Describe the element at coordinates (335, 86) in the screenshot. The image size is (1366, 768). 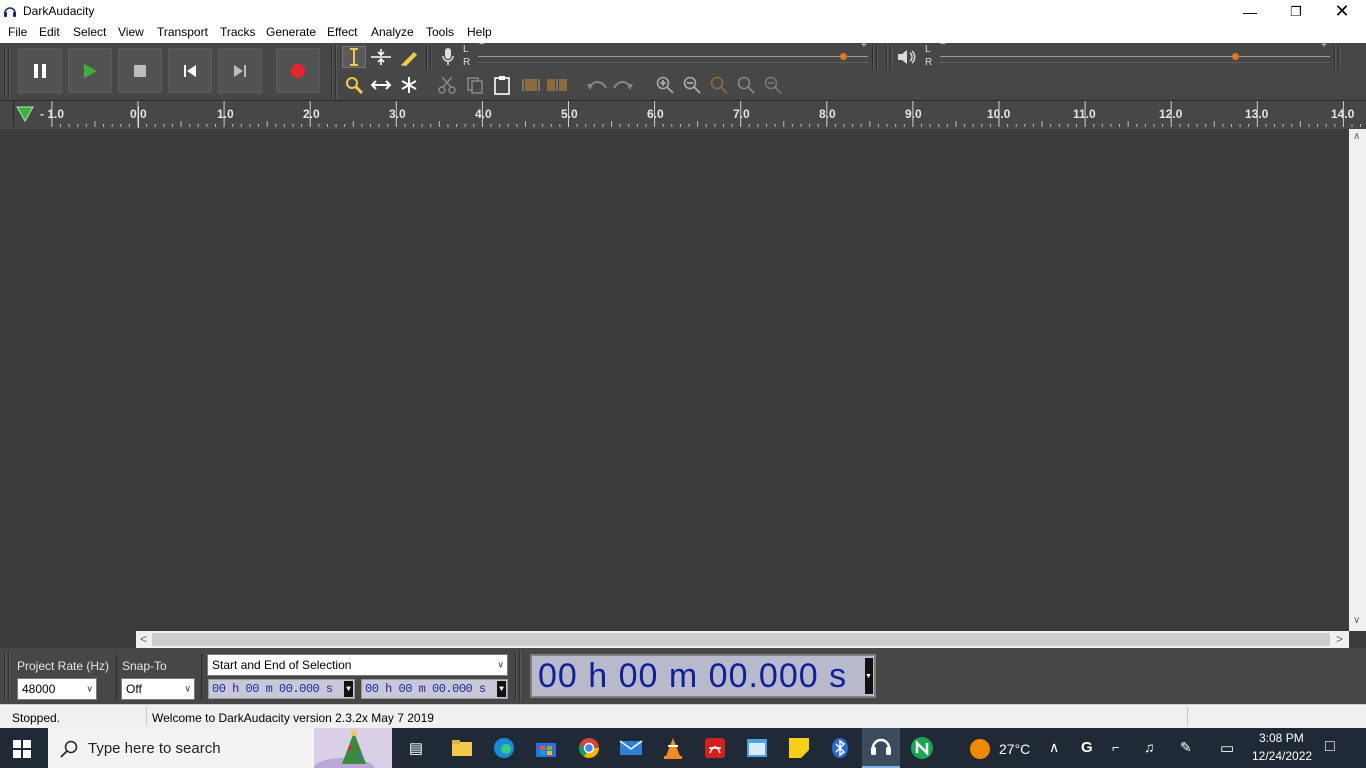
I see `edit-toolbar-grip` at that location.